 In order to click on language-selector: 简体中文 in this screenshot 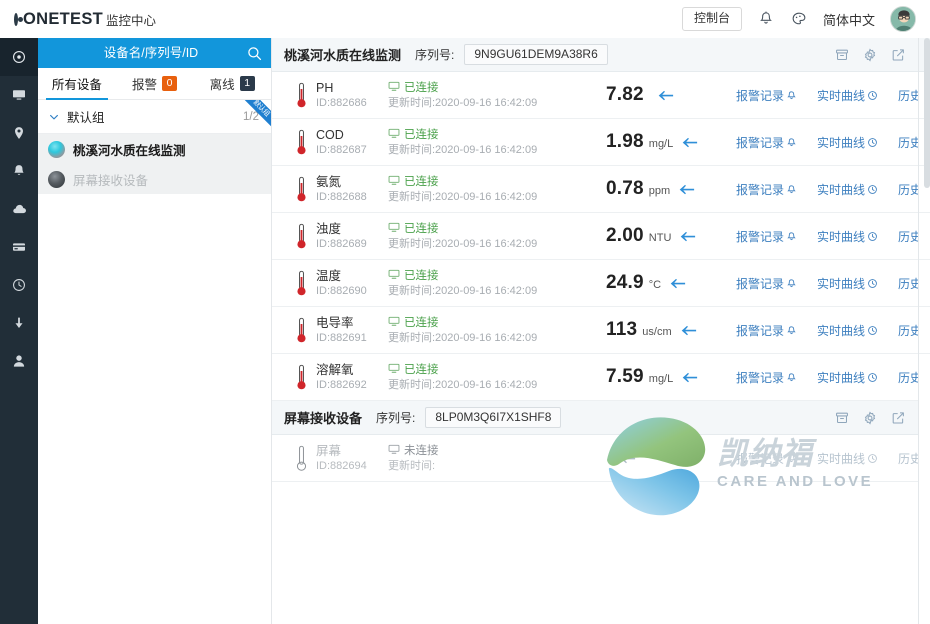, I will do `click(849, 19)`.